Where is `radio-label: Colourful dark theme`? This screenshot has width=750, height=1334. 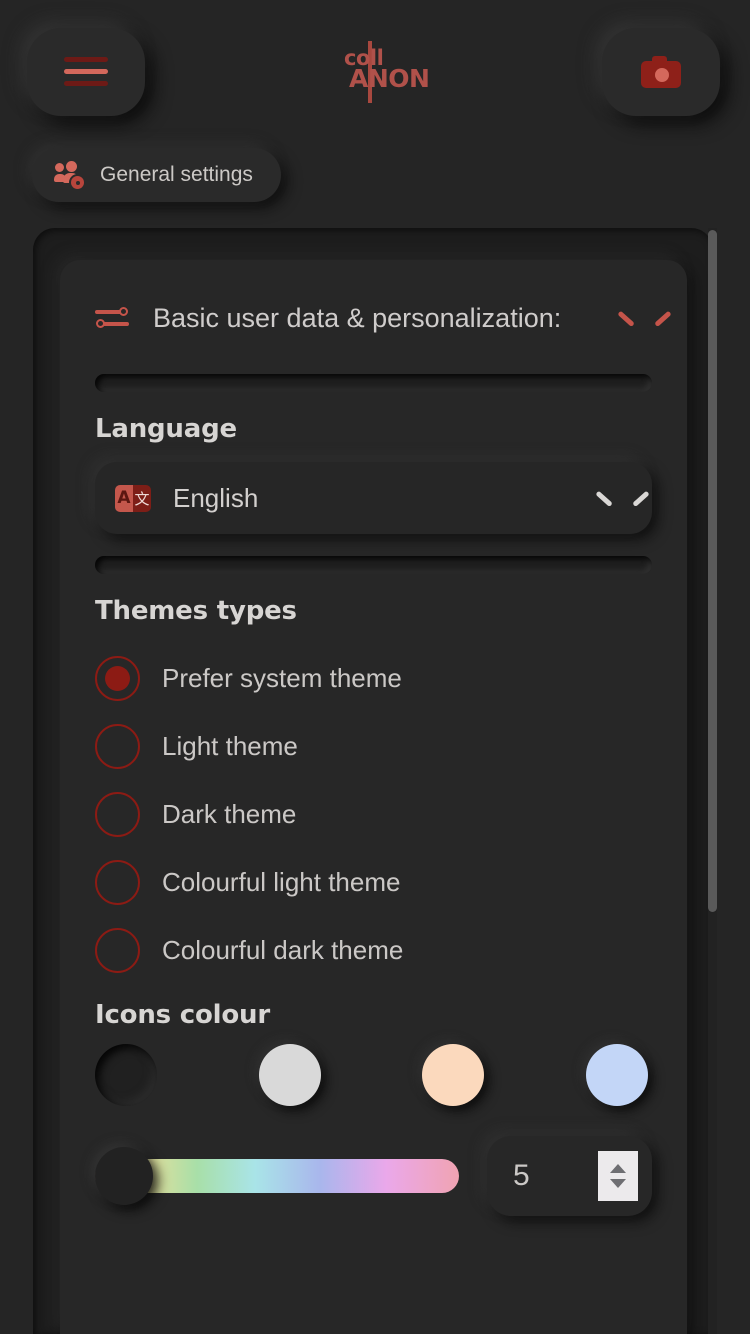 radio-label: Colourful dark theme is located at coordinates (283, 949).